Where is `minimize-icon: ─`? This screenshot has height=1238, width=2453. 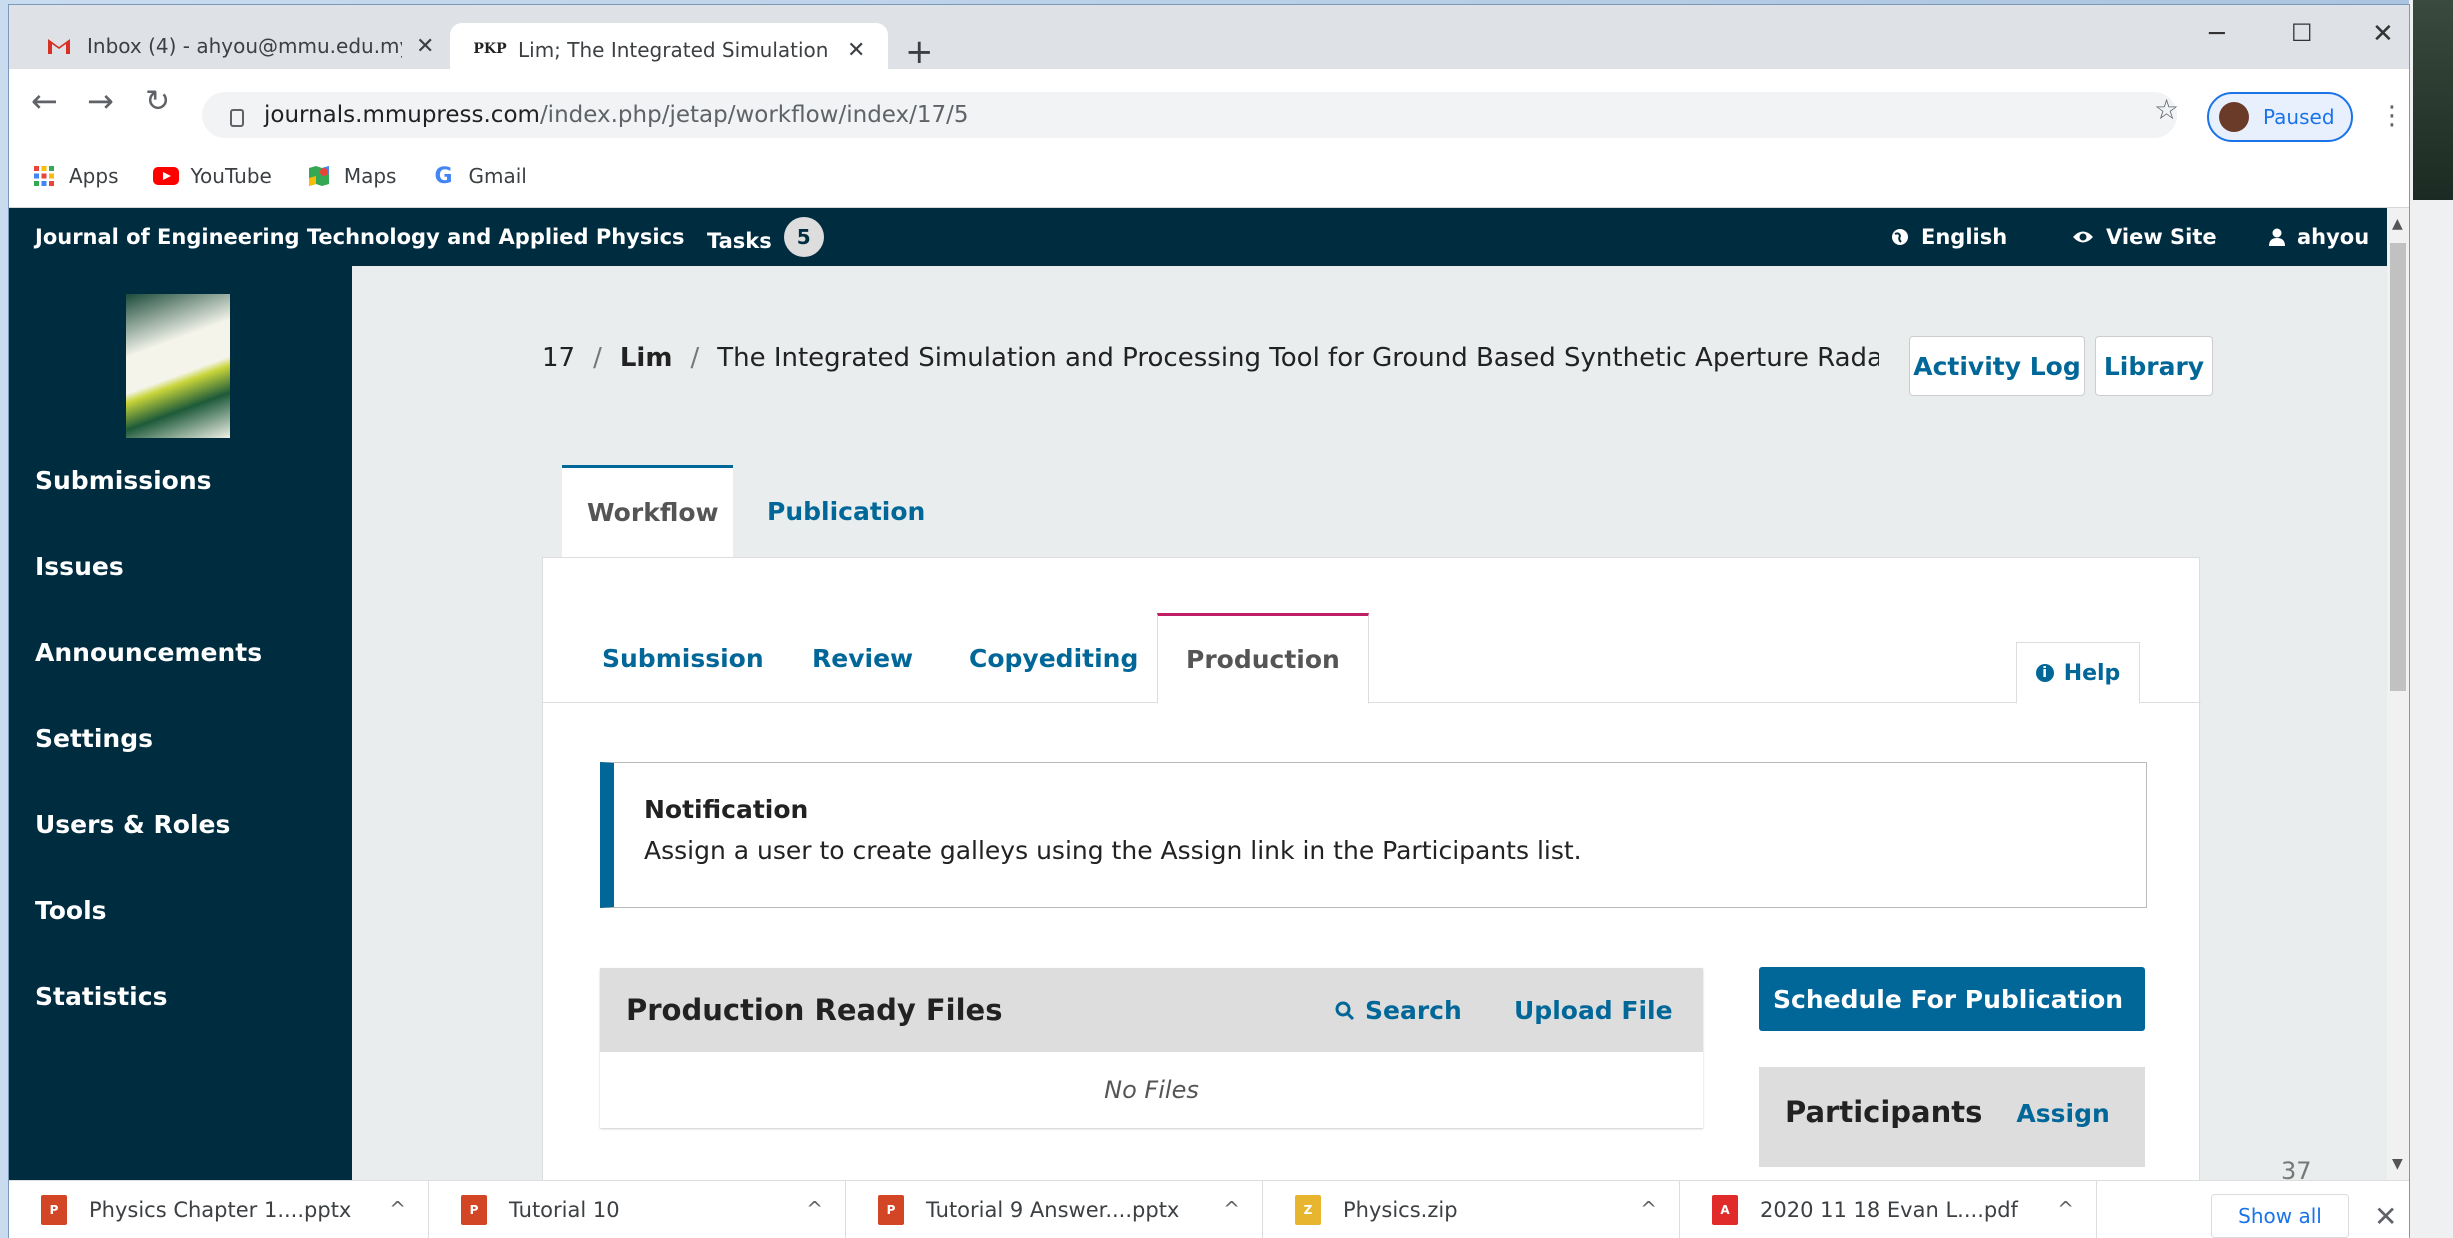 minimize-icon: ─ is located at coordinates (2217, 34).